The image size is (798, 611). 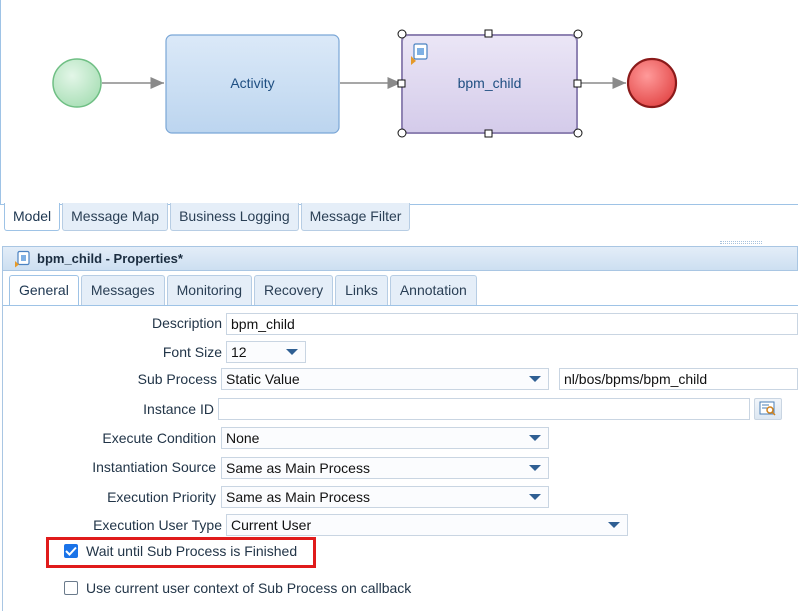 What do you see at coordinates (652, 83) in the screenshot?
I see `end-event` at bounding box center [652, 83].